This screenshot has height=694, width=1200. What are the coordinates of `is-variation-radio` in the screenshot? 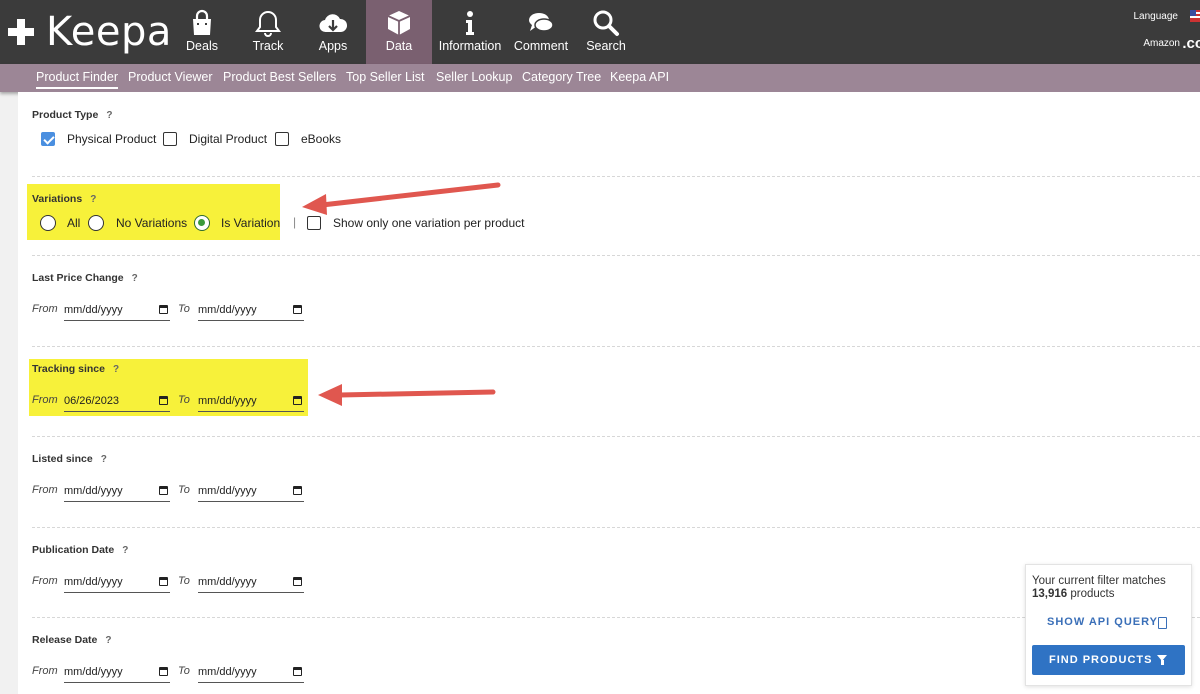 It's located at (202, 223).